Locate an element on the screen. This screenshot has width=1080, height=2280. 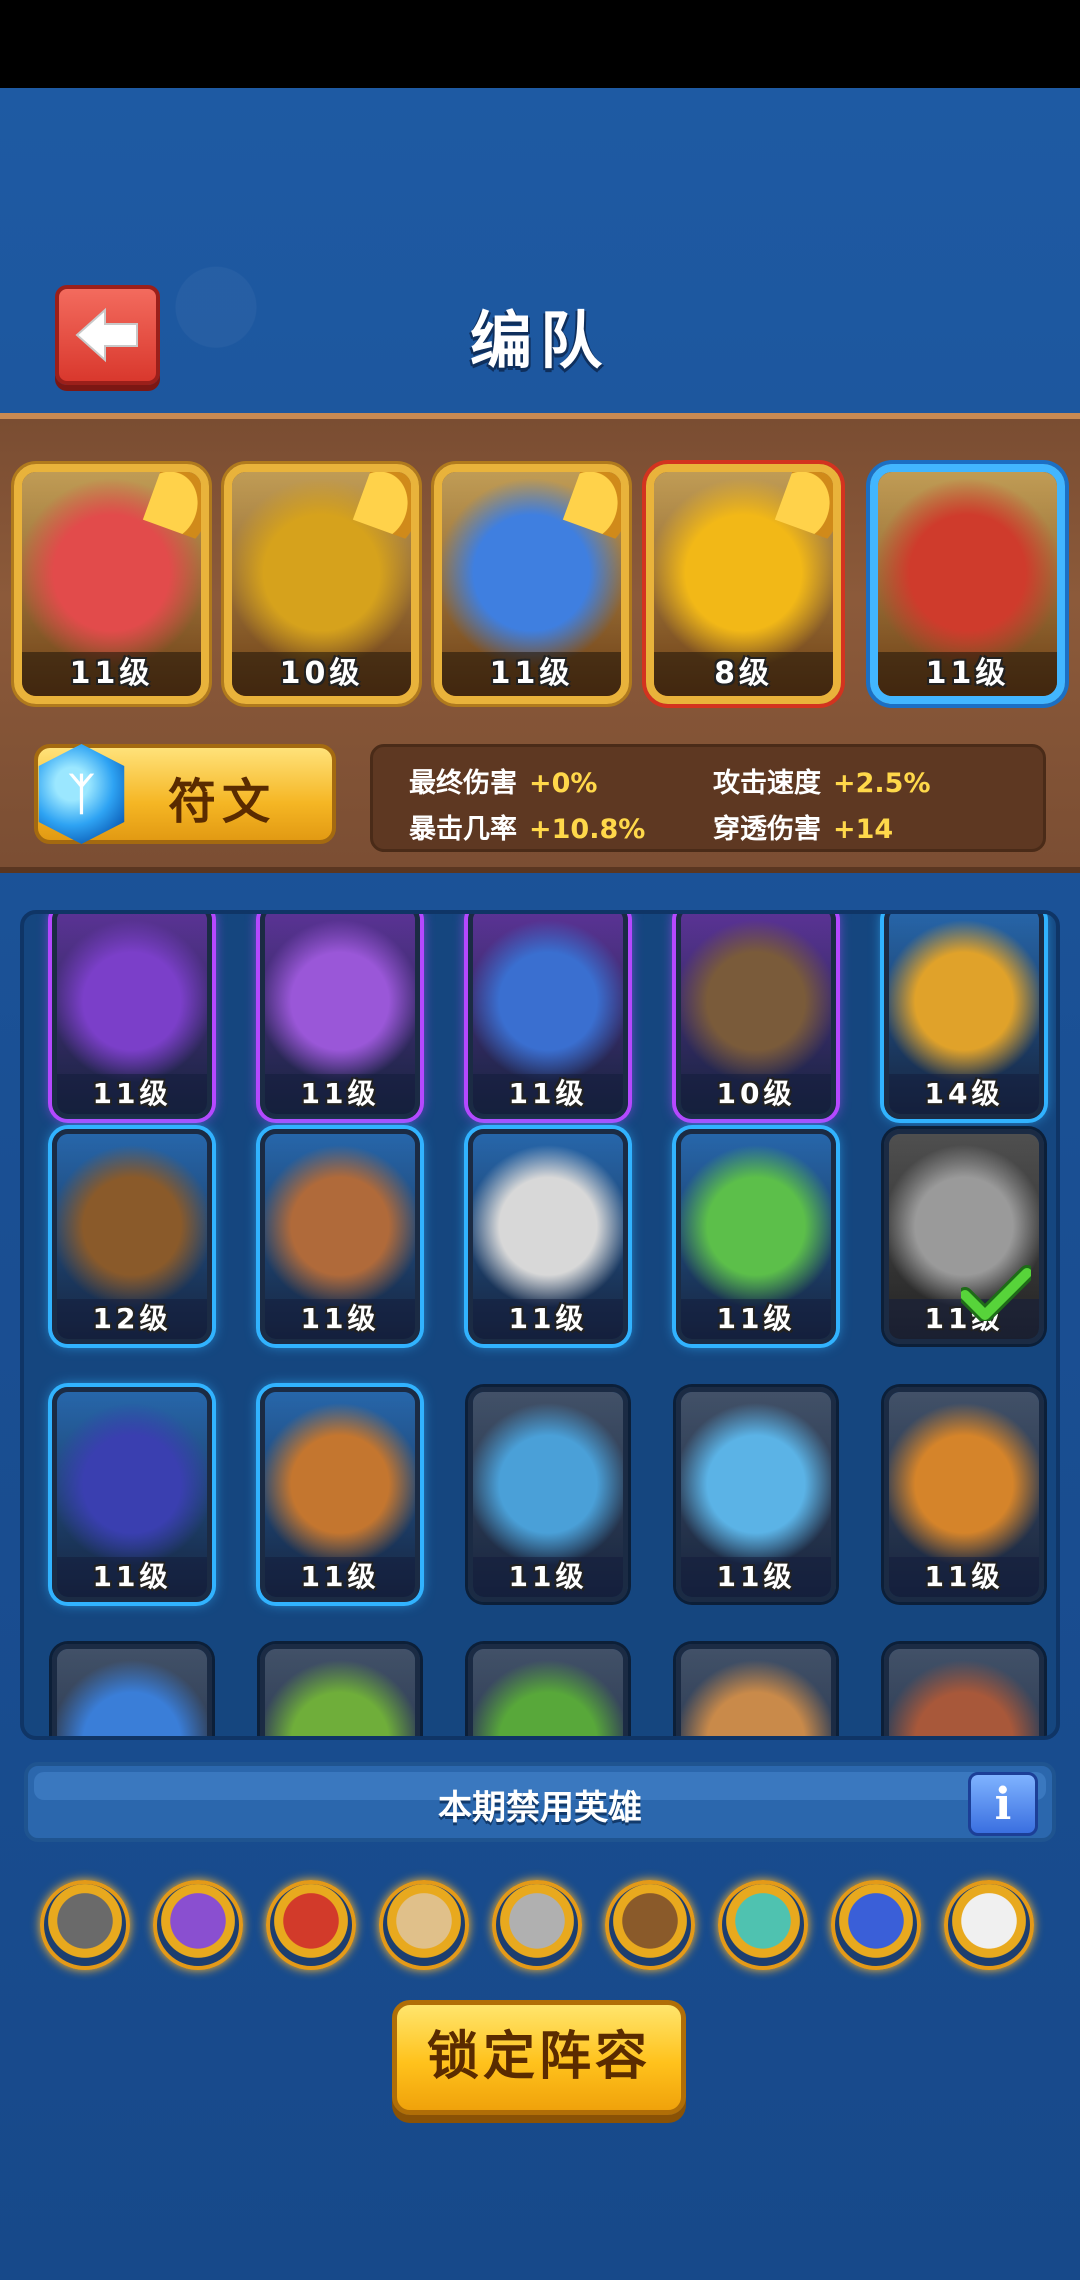
rune-button: ᛉ 符文 is located at coordinates (185, 794).